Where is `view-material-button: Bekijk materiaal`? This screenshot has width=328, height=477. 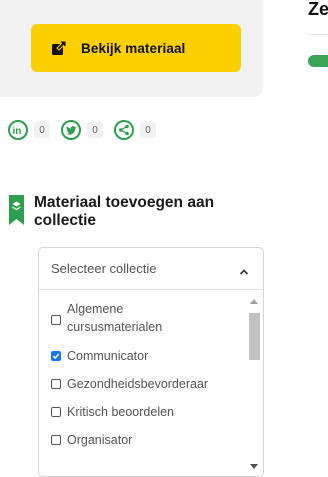 view-material-button: Bekijk materiaal is located at coordinates (136, 48).